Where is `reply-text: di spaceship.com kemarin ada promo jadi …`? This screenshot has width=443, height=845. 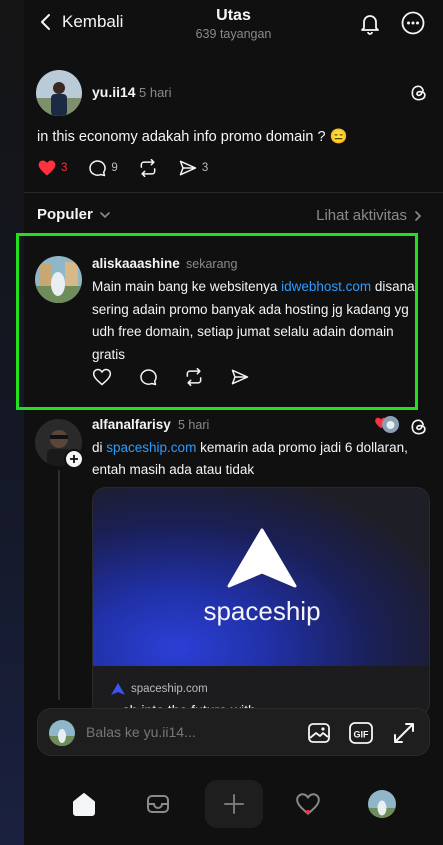
reply-text: di spaceship.com kemarin ada promo jadi … is located at coordinates (252, 458).